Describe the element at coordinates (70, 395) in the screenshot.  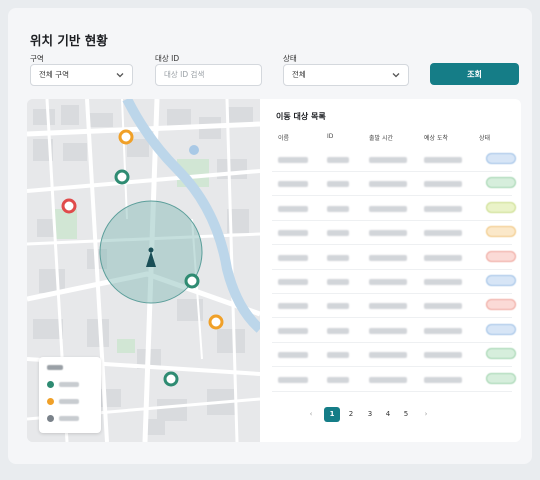
I see `map-legend` at that location.